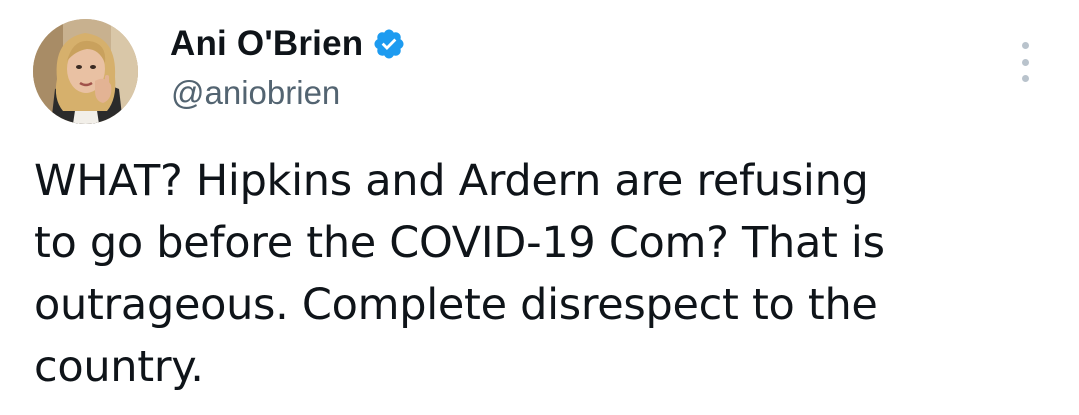  What do you see at coordinates (119, 367) in the screenshot?
I see `tweet-text-line: country.` at bounding box center [119, 367].